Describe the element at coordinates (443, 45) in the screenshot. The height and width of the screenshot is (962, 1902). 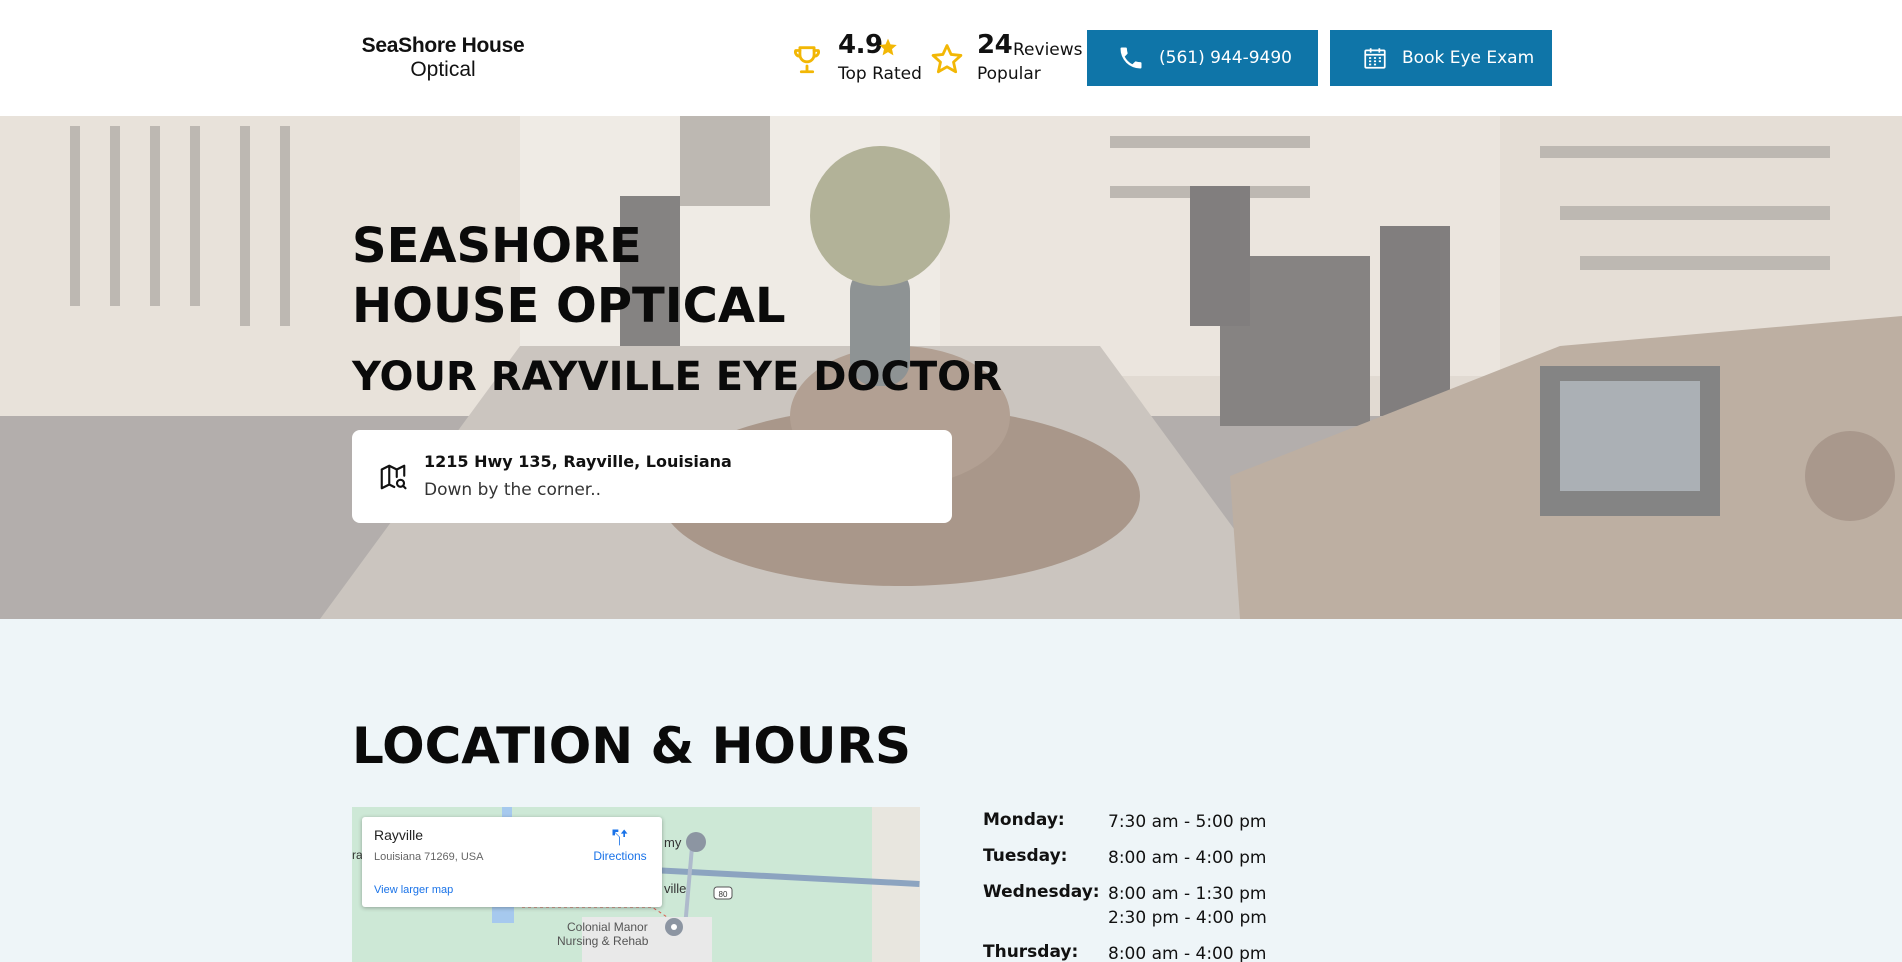
I see `logo-line-1: SeaShore House` at that location.